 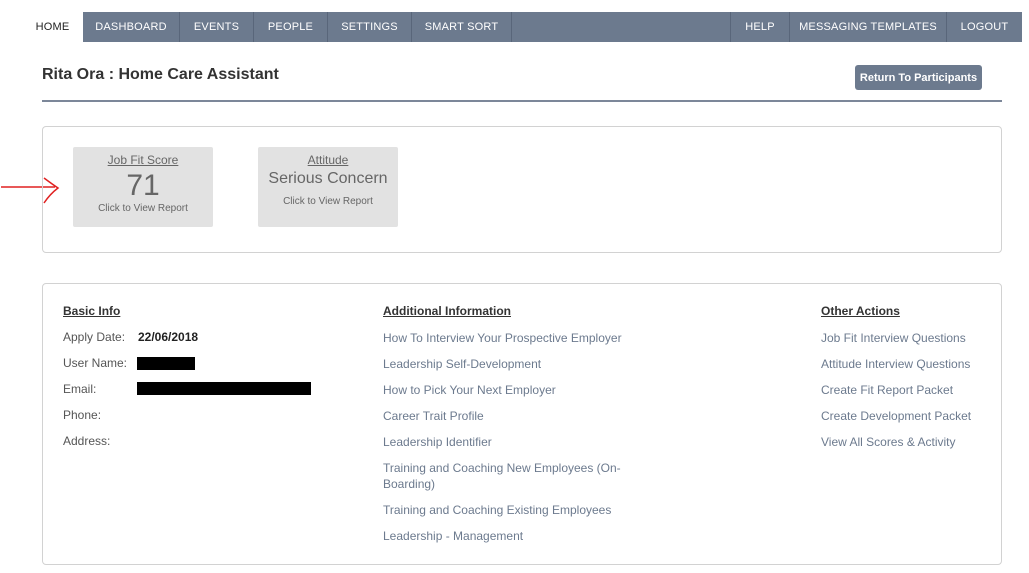 I want to click on additional-info-link: How to Pick Your Next Employer, so click(x=508, y=390).